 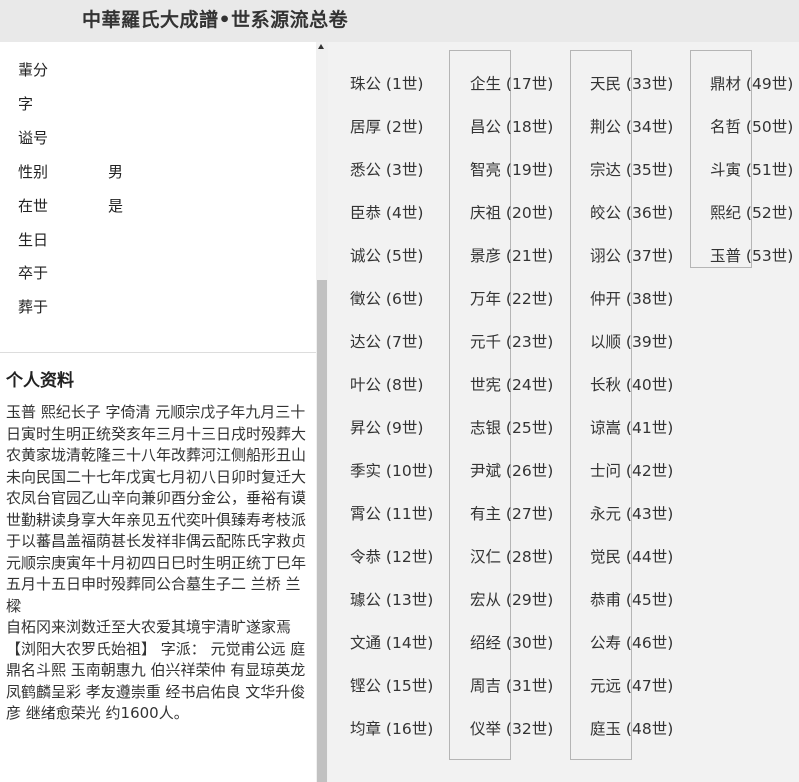 What do you see at coordinates (391, 728) in the screenshot?
I see `generation-item: 均章 (16世)` at bounding box center [391, 728].